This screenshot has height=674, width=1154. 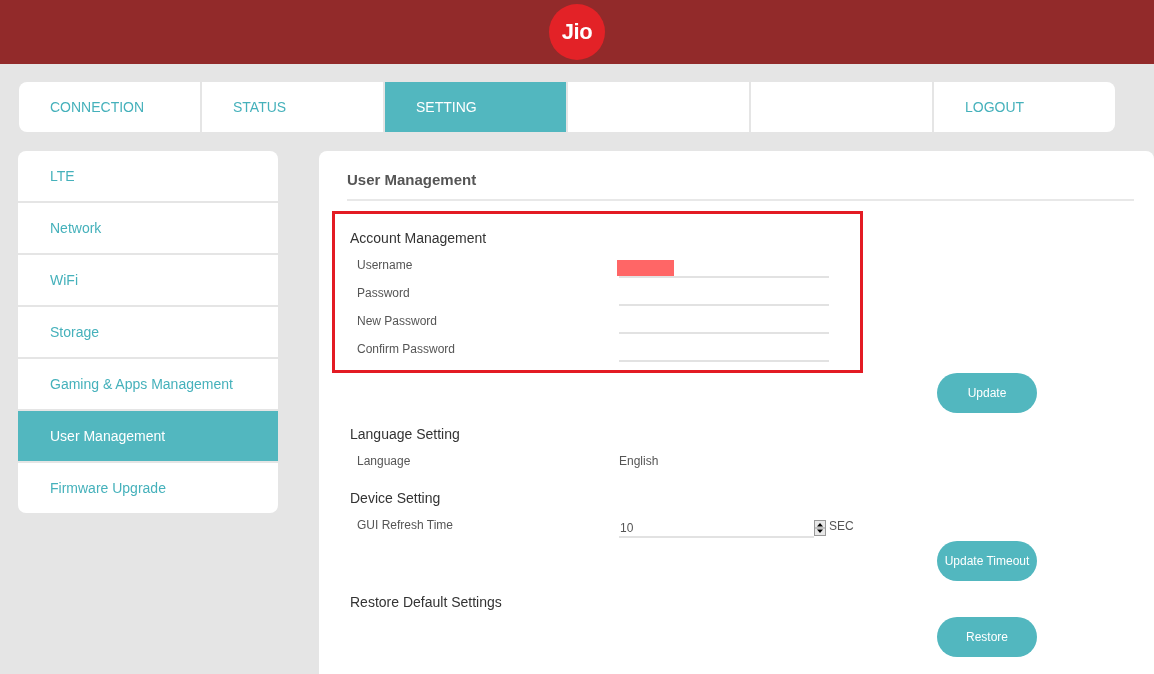 I want to click on field-label: Password, so click(x=384, y=294).